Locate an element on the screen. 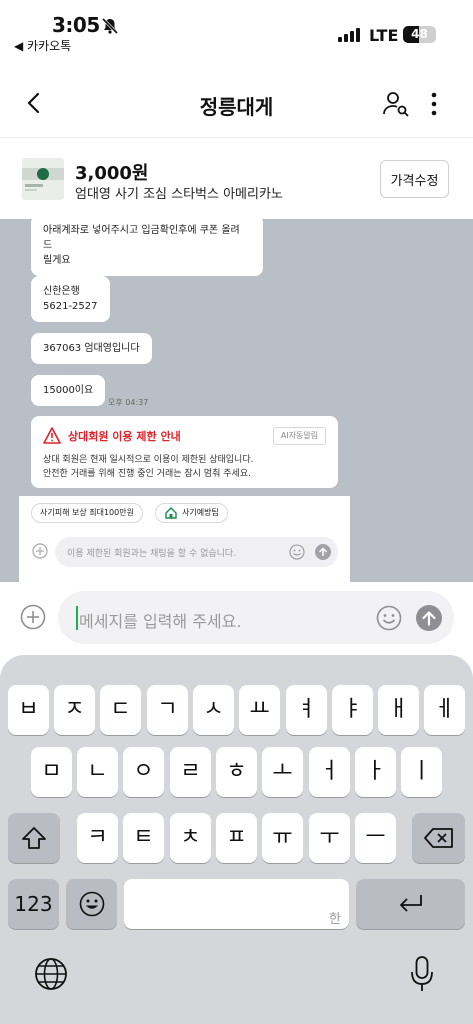  message-input: 메세지를 입력해 주세요. is located at coordinates (256, 617).